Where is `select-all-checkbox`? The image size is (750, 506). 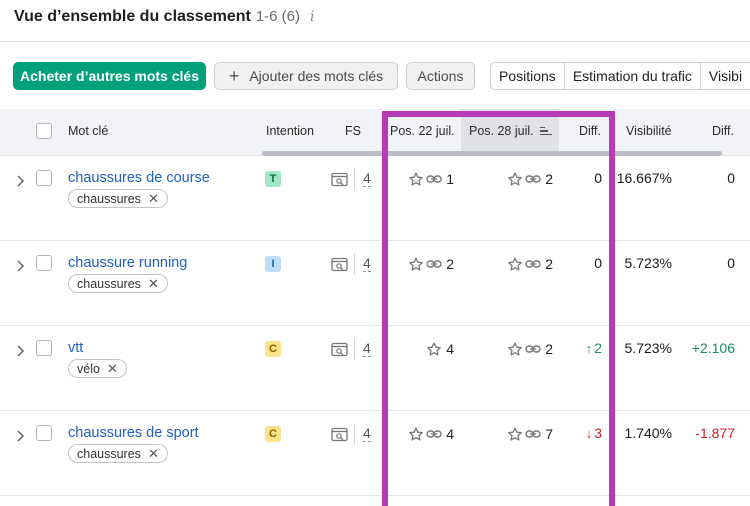
select-all-checkbox is located at coordinates (44, 131).